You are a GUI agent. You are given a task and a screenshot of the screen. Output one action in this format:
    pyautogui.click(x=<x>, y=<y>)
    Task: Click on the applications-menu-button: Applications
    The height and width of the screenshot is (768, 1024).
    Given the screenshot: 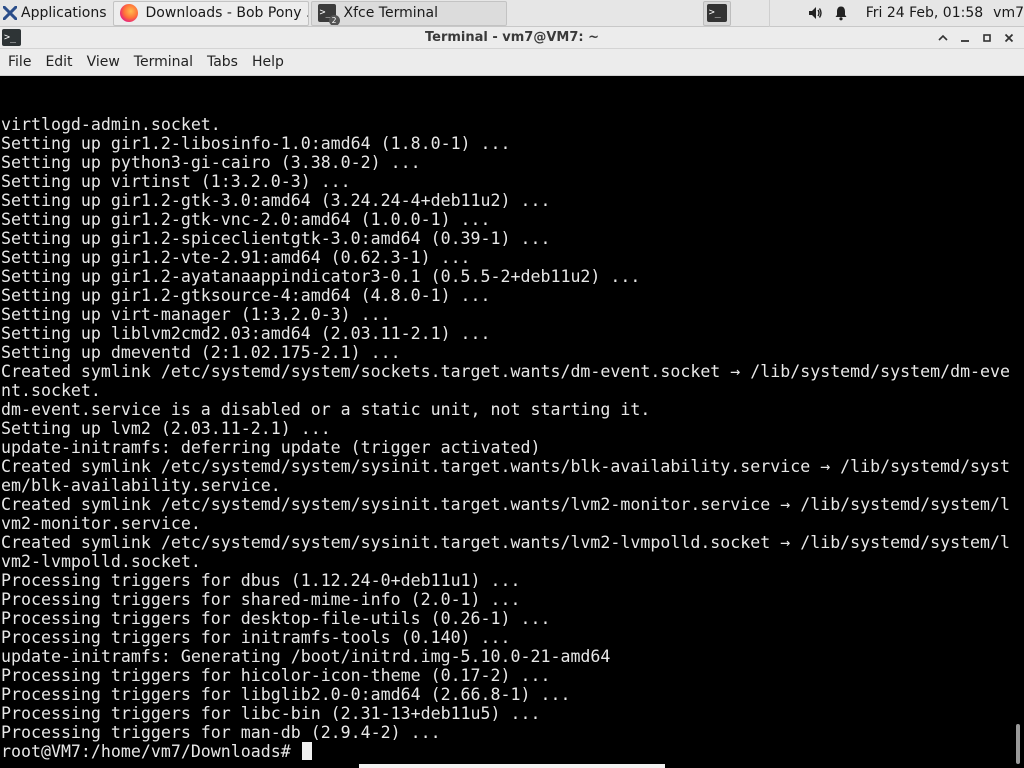 What is the action you would take?
    pyautogui.click(x=55, y=13)
    